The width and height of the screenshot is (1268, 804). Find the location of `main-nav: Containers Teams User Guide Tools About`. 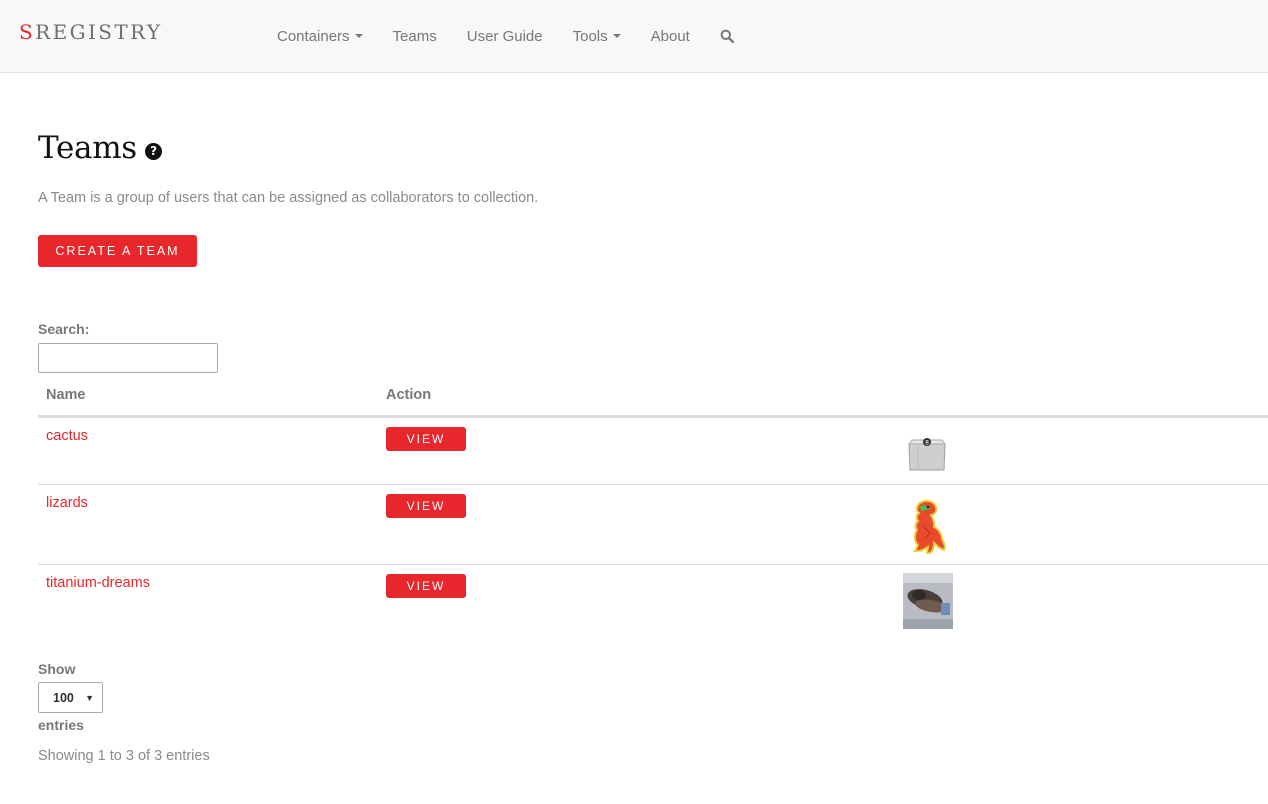

main-nav: Containers Teams User Guide Tools About is located at coordinates (505, 36).